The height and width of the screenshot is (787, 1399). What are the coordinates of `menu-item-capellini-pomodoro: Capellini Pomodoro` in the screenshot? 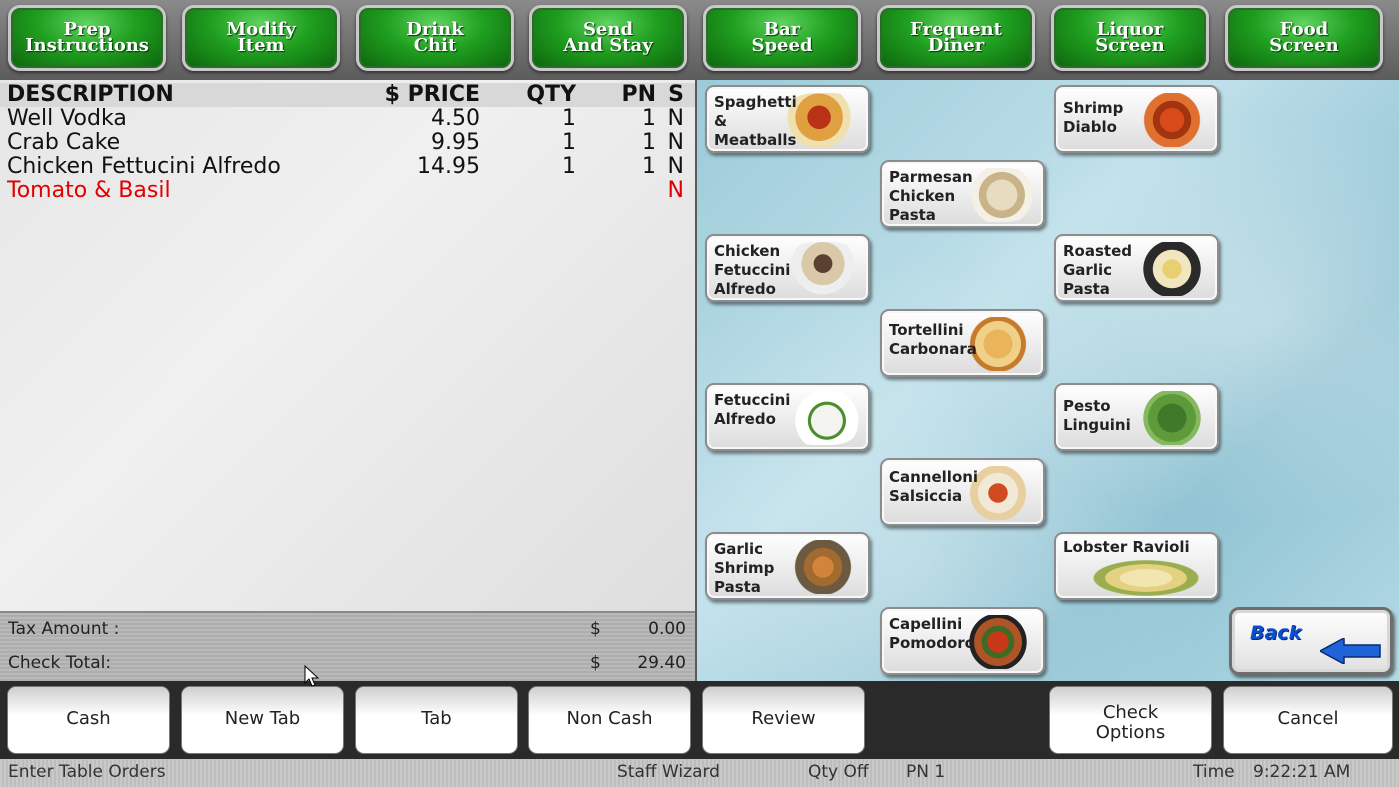 It's located at (962, 641).